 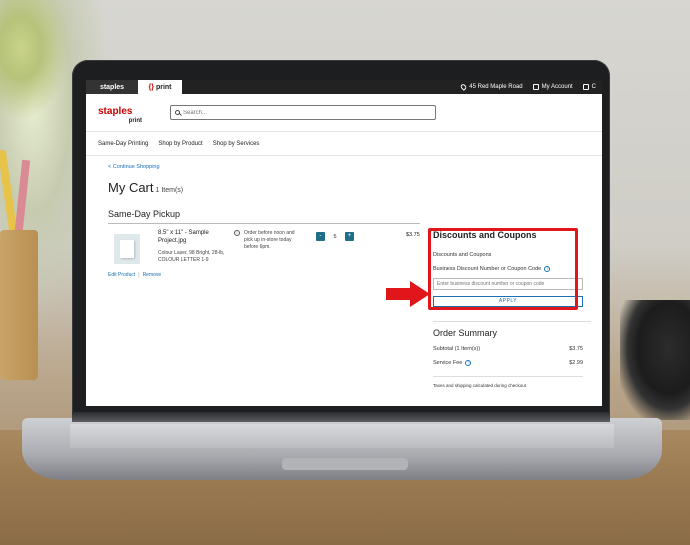 I want to click on my-account-link: My Account, so click(x=552, y=87).